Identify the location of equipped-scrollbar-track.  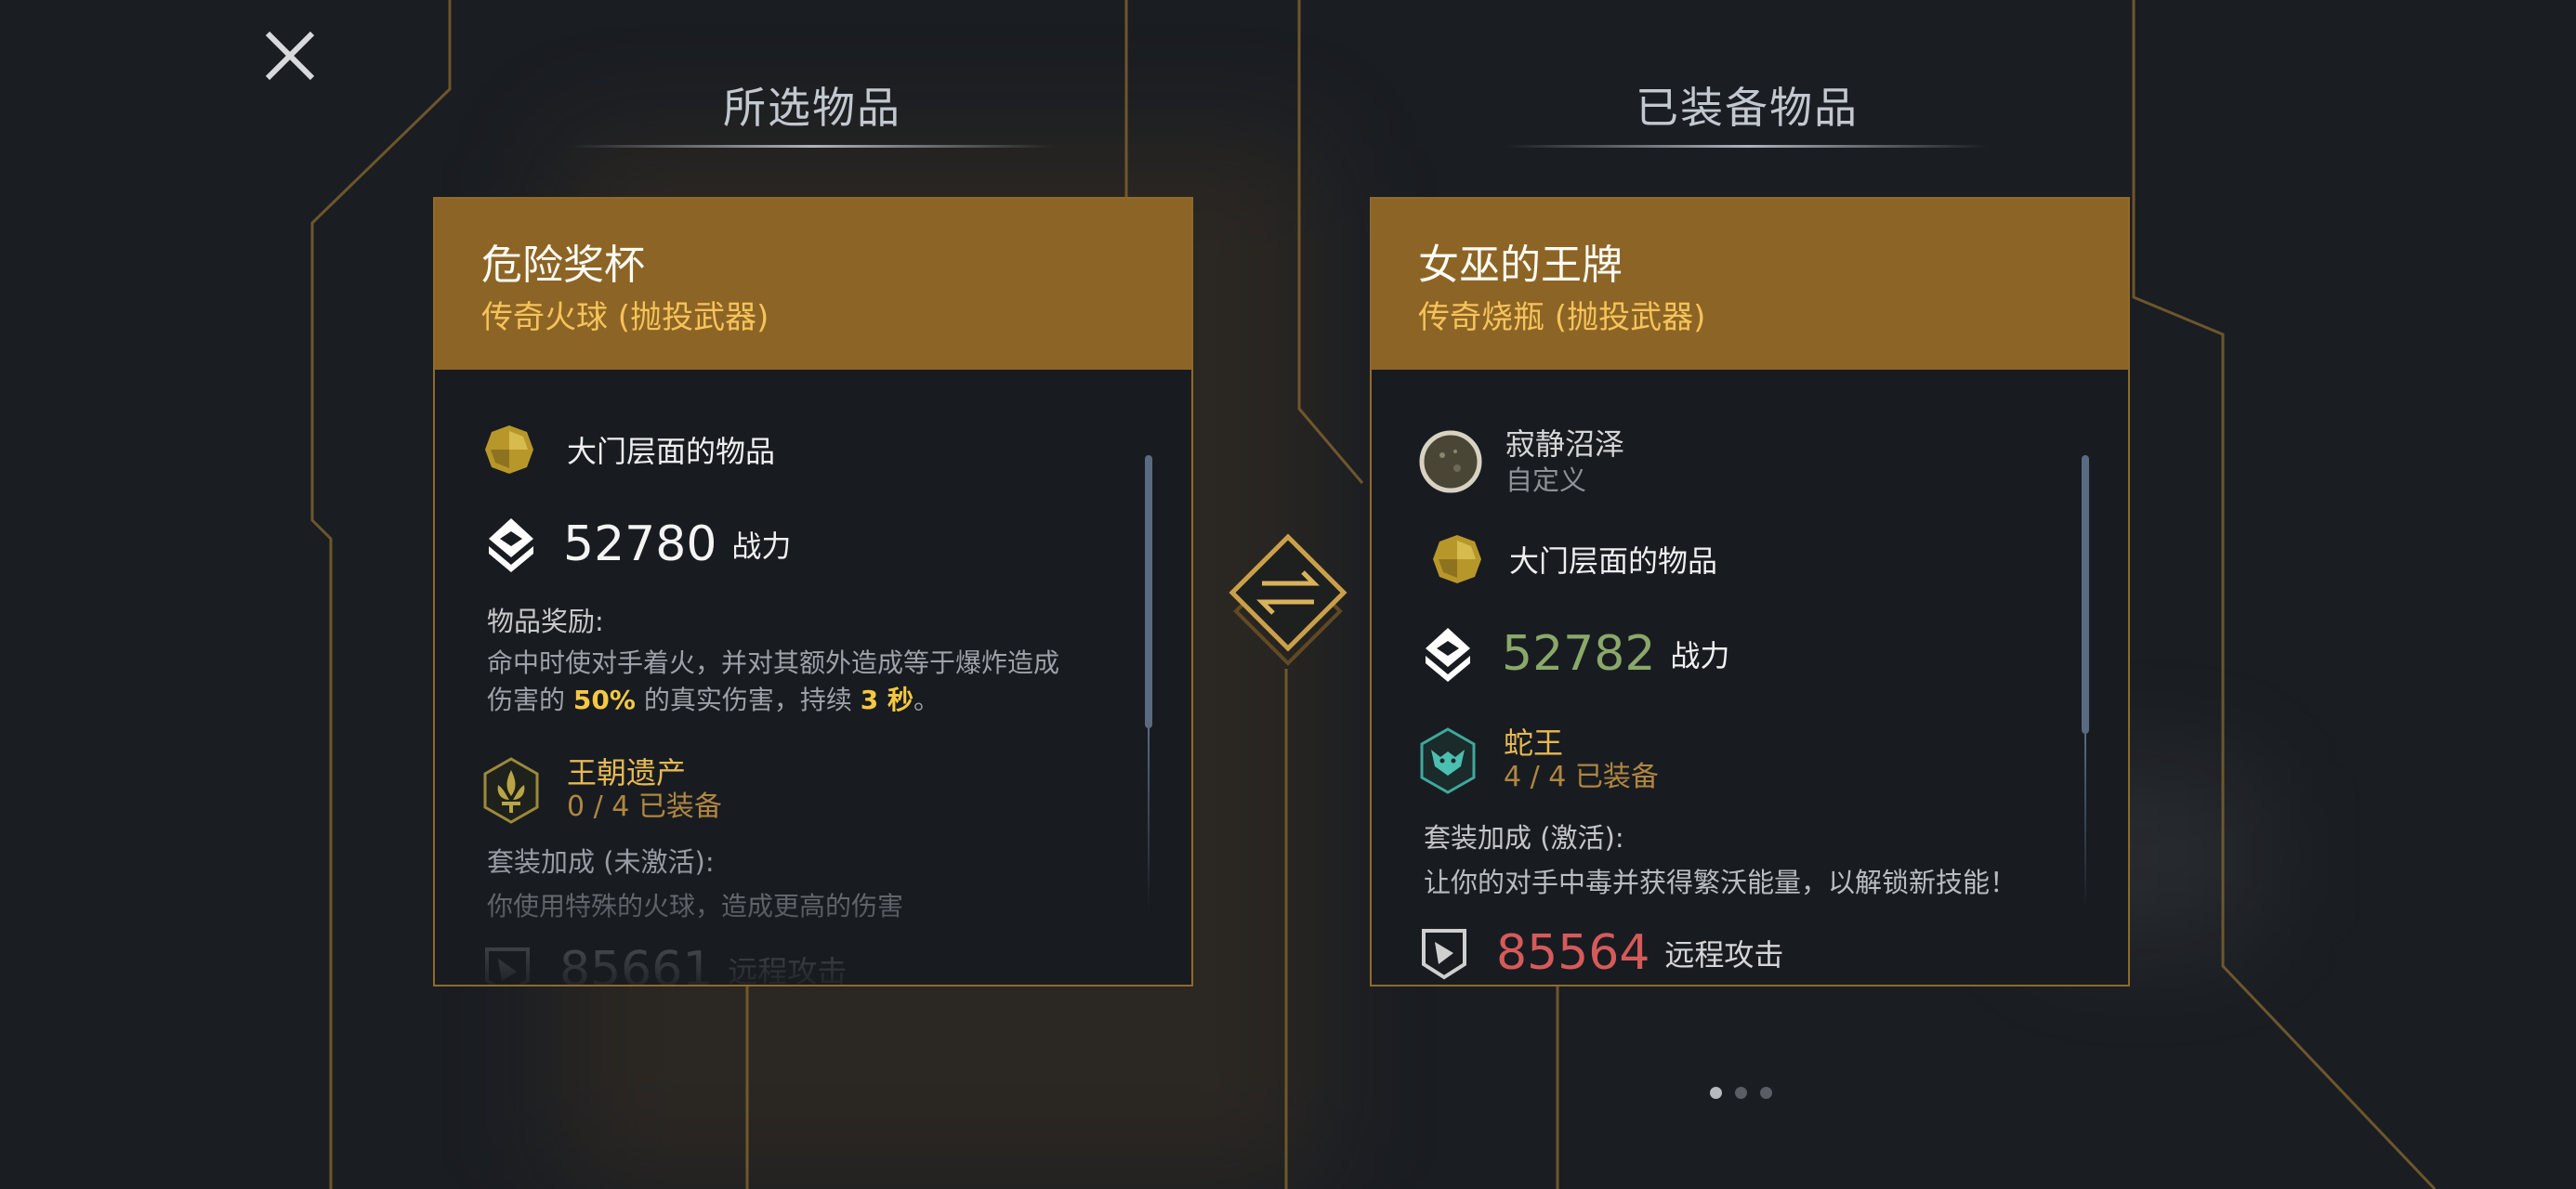
(2085, 822).